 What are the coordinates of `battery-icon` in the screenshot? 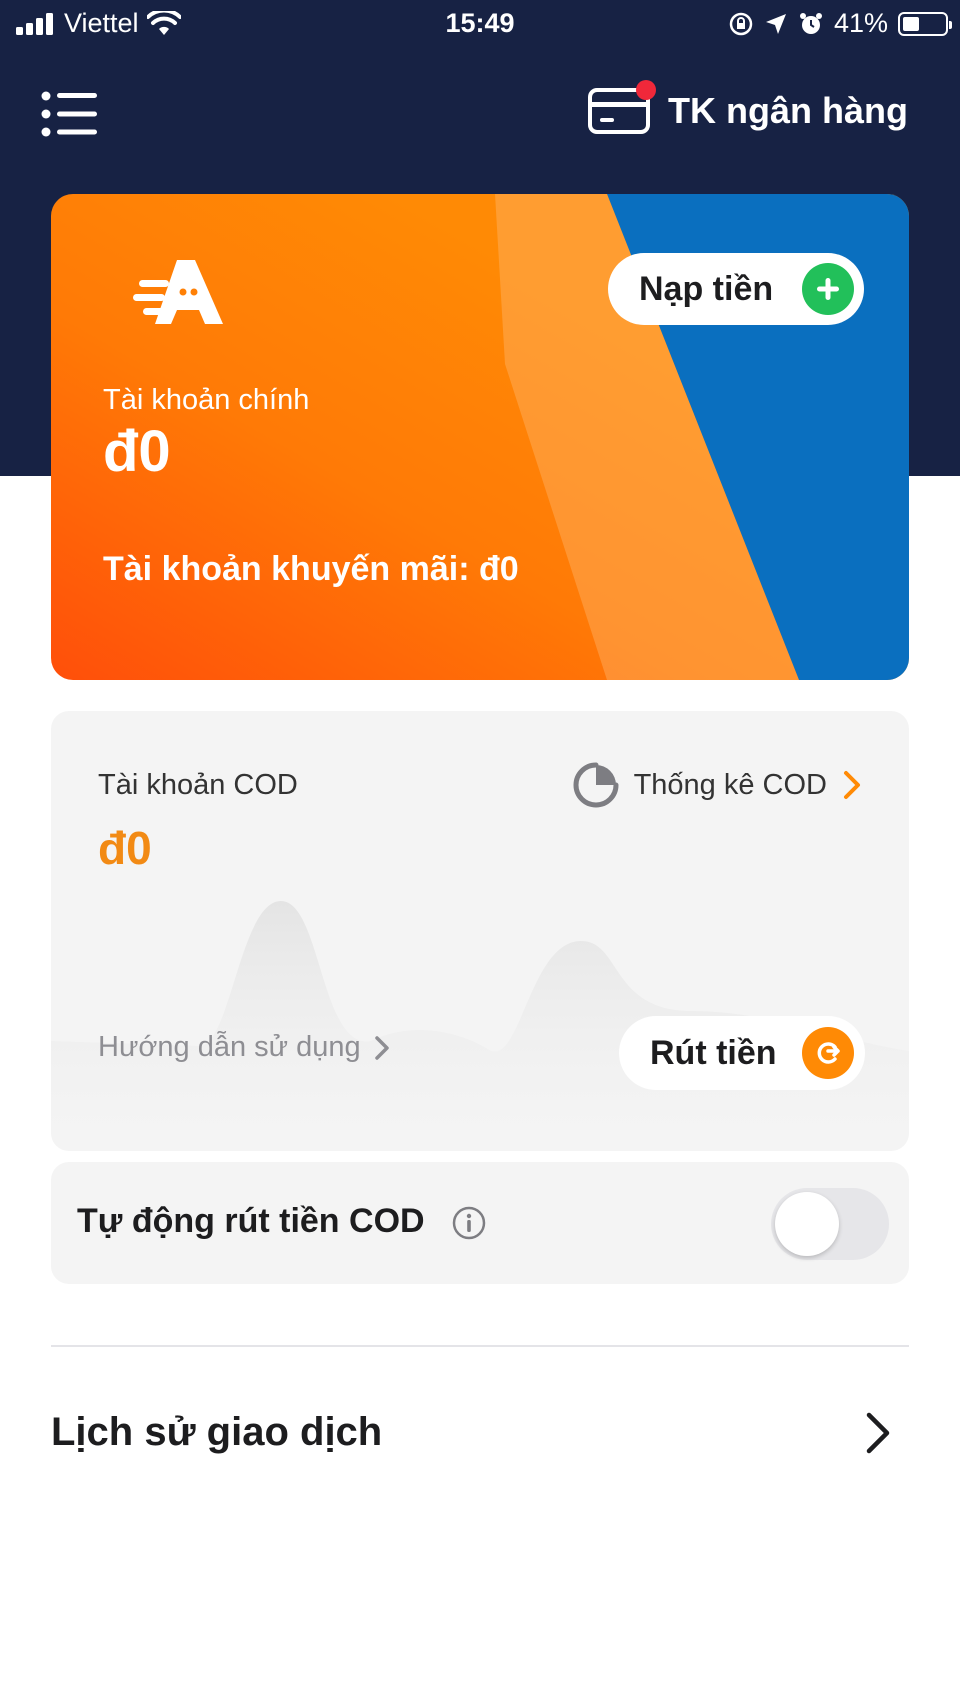 It's located at (925, 23).